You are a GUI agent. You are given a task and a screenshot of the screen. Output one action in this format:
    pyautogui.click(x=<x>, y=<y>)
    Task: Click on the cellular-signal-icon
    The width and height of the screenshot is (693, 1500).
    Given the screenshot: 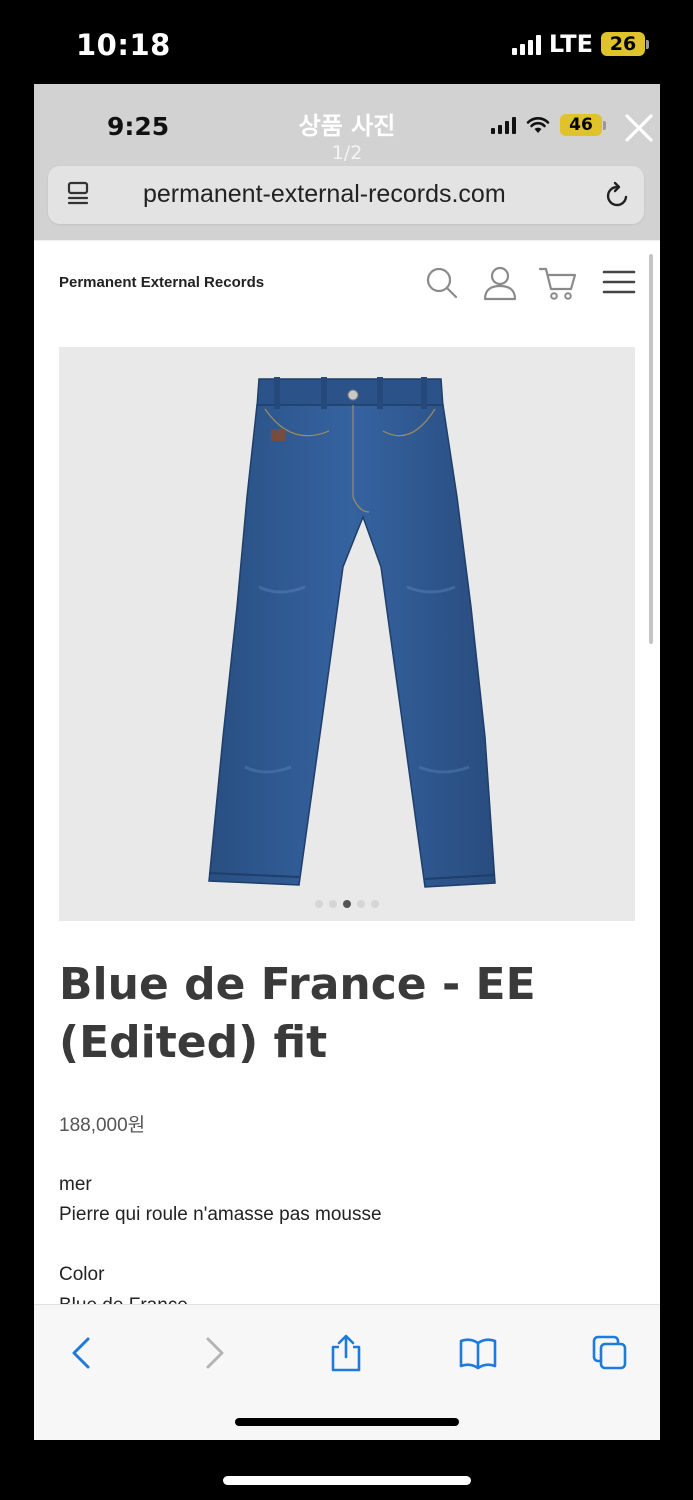 What is the action you would take?
    pyautogui.click(x=526, y=44)
    